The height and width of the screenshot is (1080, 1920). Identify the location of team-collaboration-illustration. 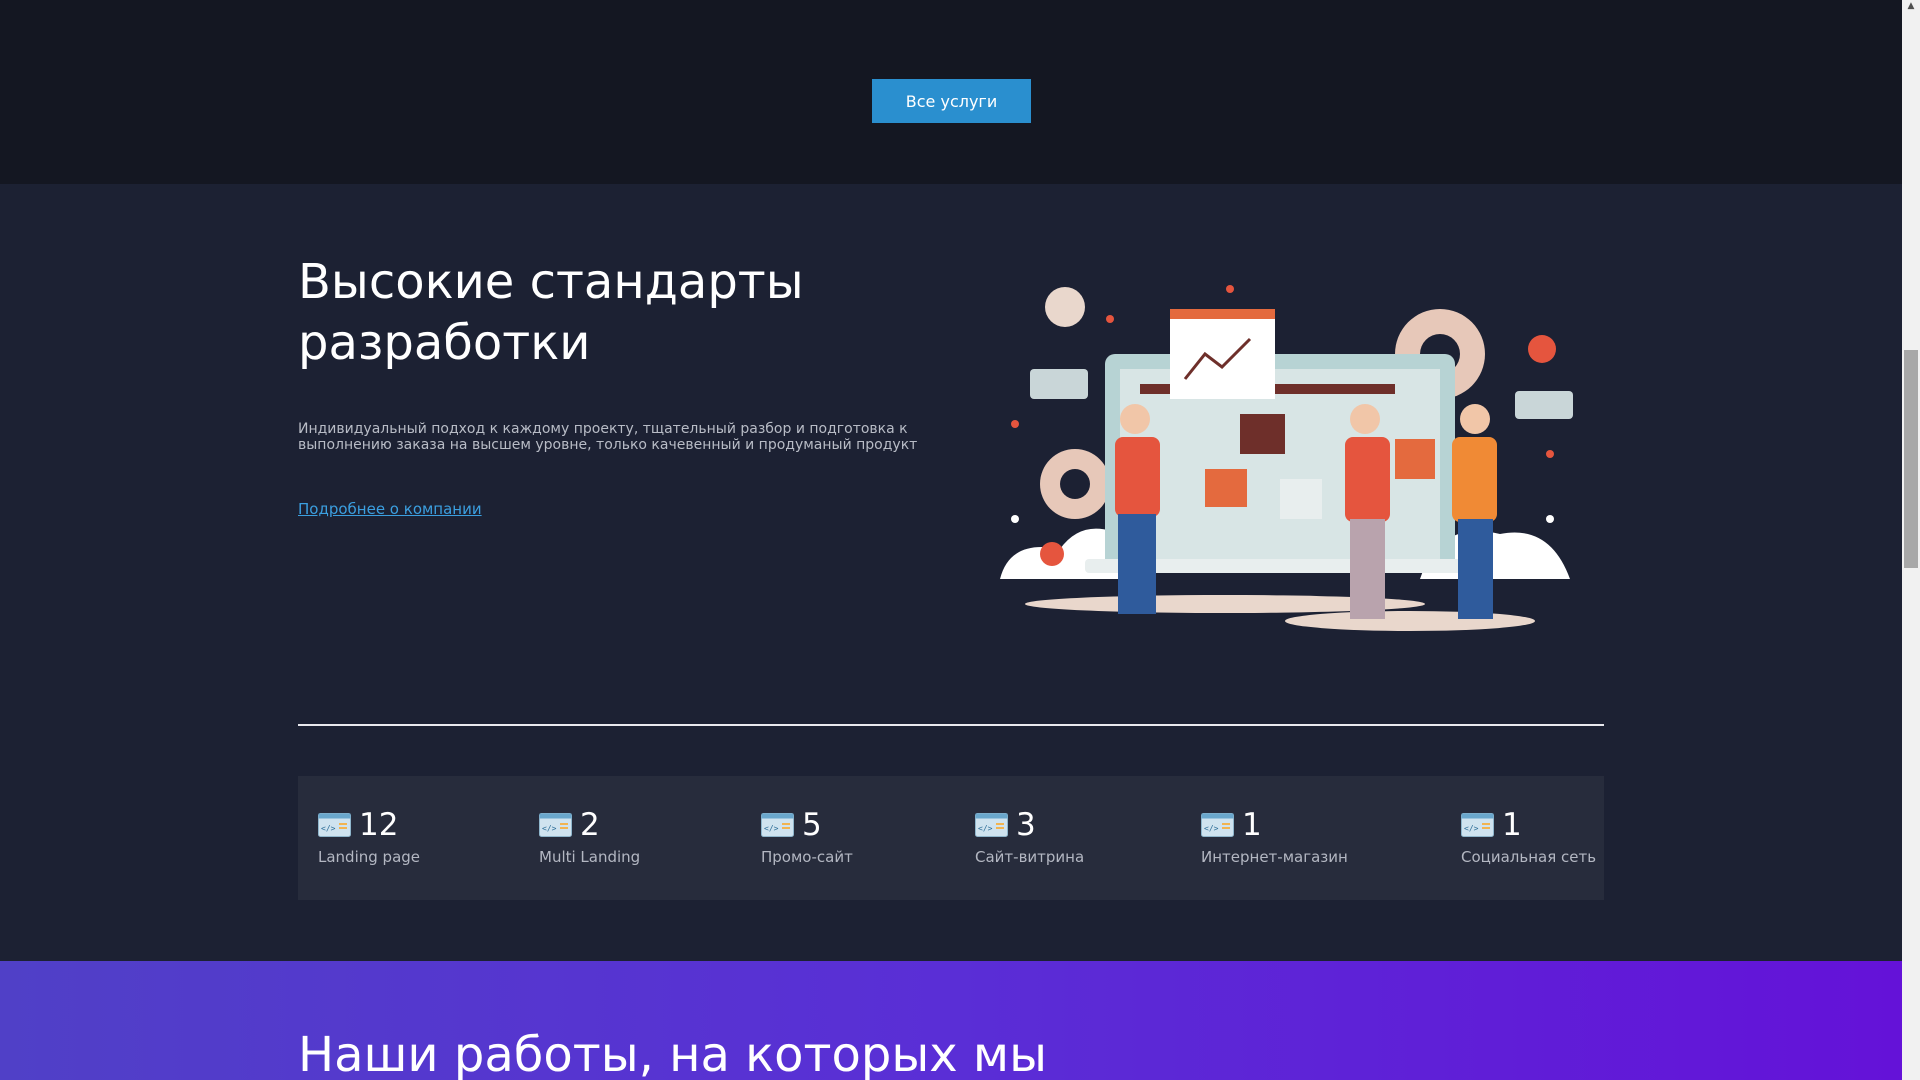
(1286, 458).